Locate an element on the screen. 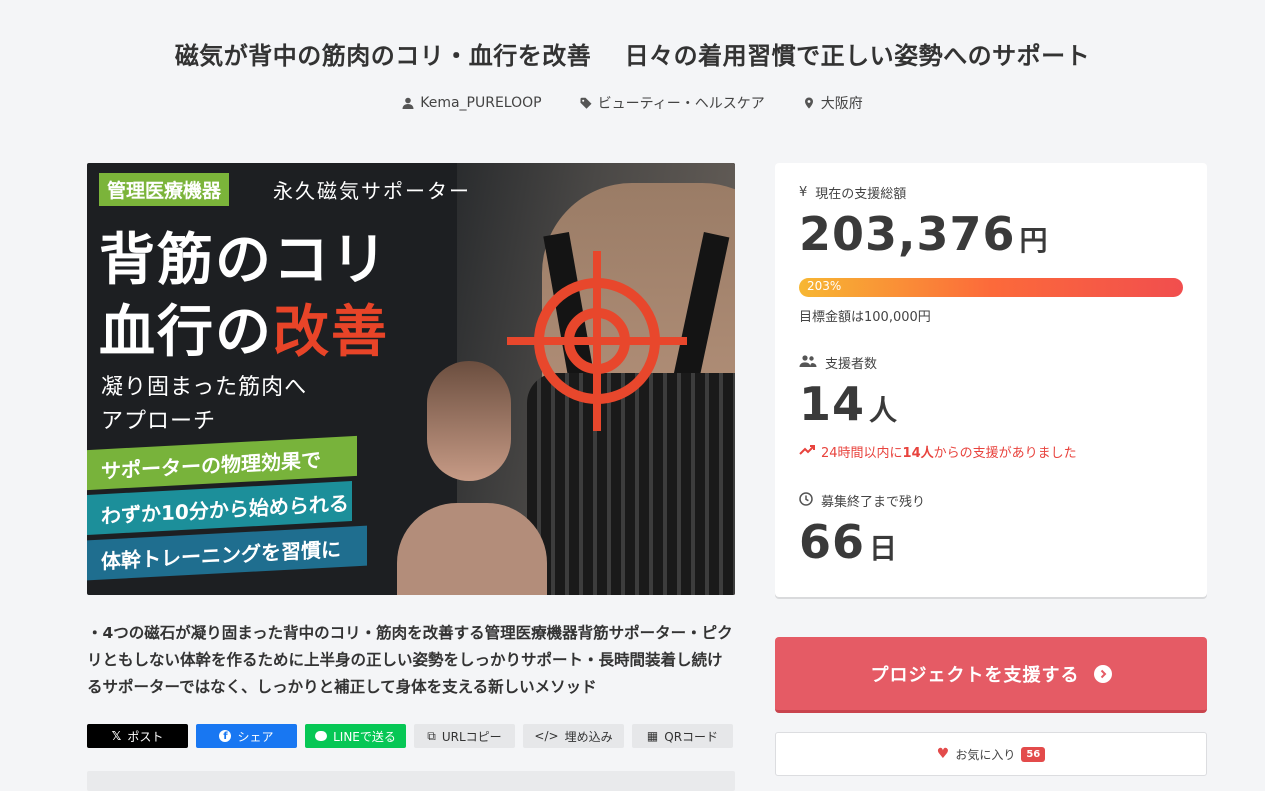  qr-code-button: ▦ QRコード is located at coordinates (682, 736).